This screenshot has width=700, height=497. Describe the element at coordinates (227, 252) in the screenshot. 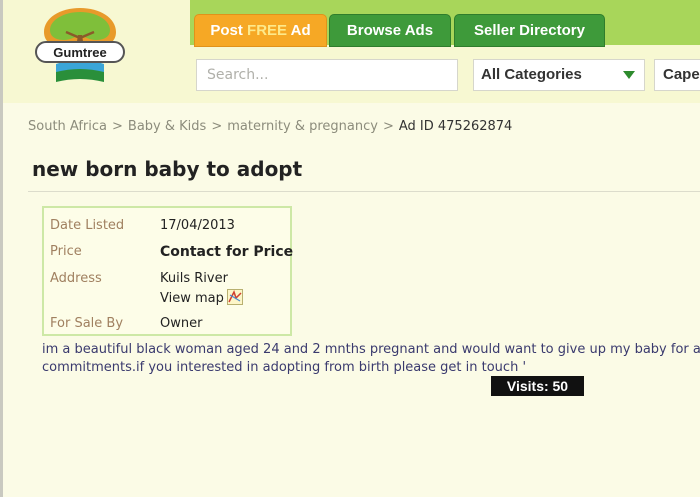

I see `price-value: Contact for Price` at that location.